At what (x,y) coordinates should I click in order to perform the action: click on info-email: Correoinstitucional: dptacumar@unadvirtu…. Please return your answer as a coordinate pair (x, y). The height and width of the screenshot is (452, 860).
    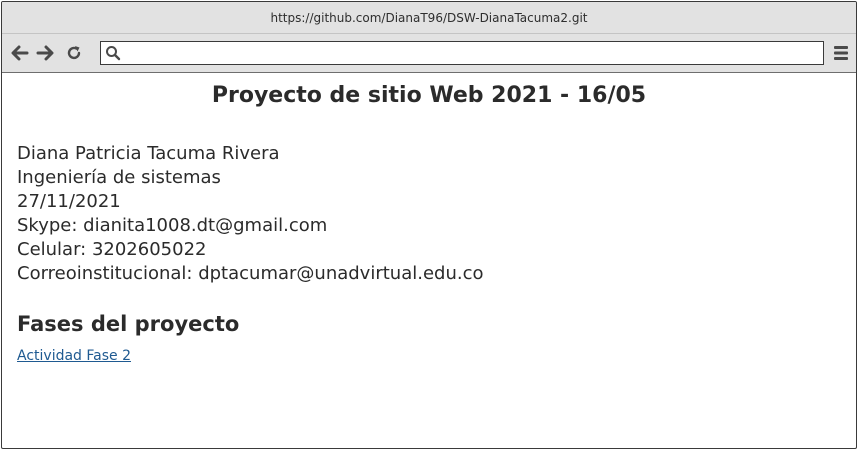
    Looking at the image, I should click on (250, 273).